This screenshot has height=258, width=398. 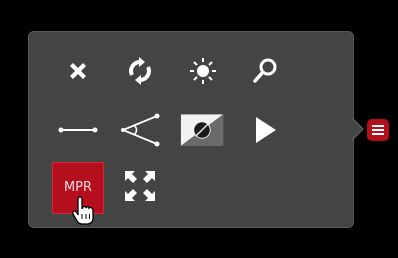 I want to click on menu-toggle-button, so click(x=378, y=130).